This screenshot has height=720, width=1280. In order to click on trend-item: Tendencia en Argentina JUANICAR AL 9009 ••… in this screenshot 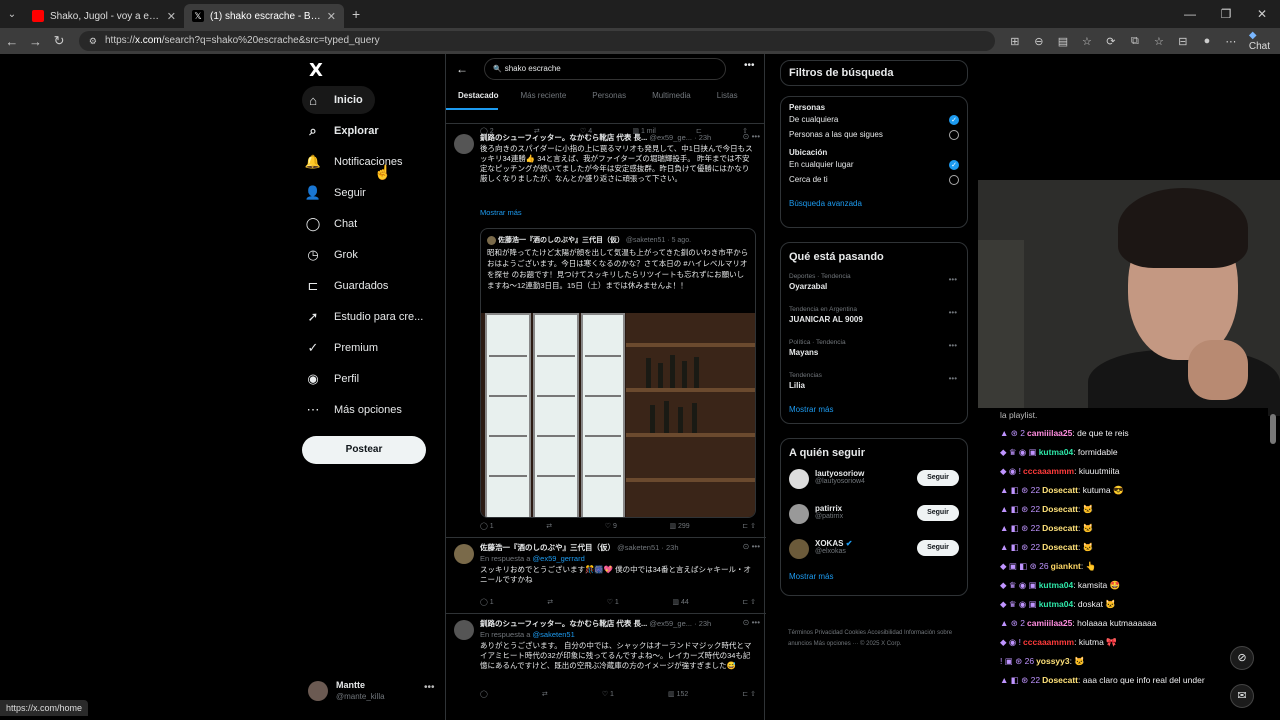, I will do `click(874, 320)`.